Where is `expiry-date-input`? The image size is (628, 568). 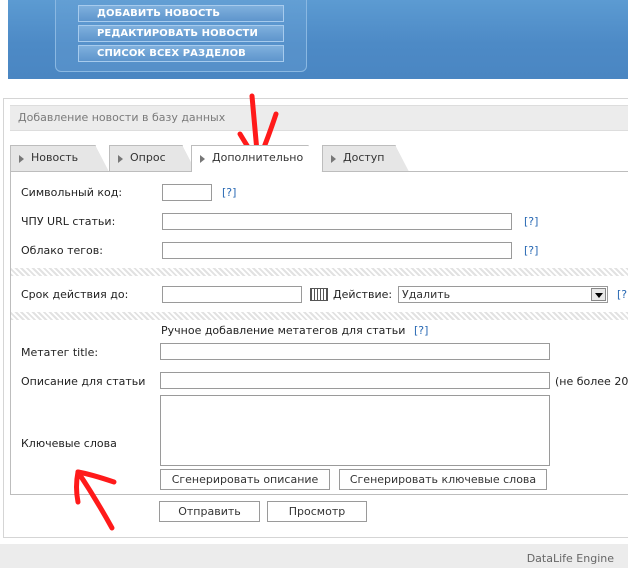
expiry-date-input is located at coordinates (232, 294).